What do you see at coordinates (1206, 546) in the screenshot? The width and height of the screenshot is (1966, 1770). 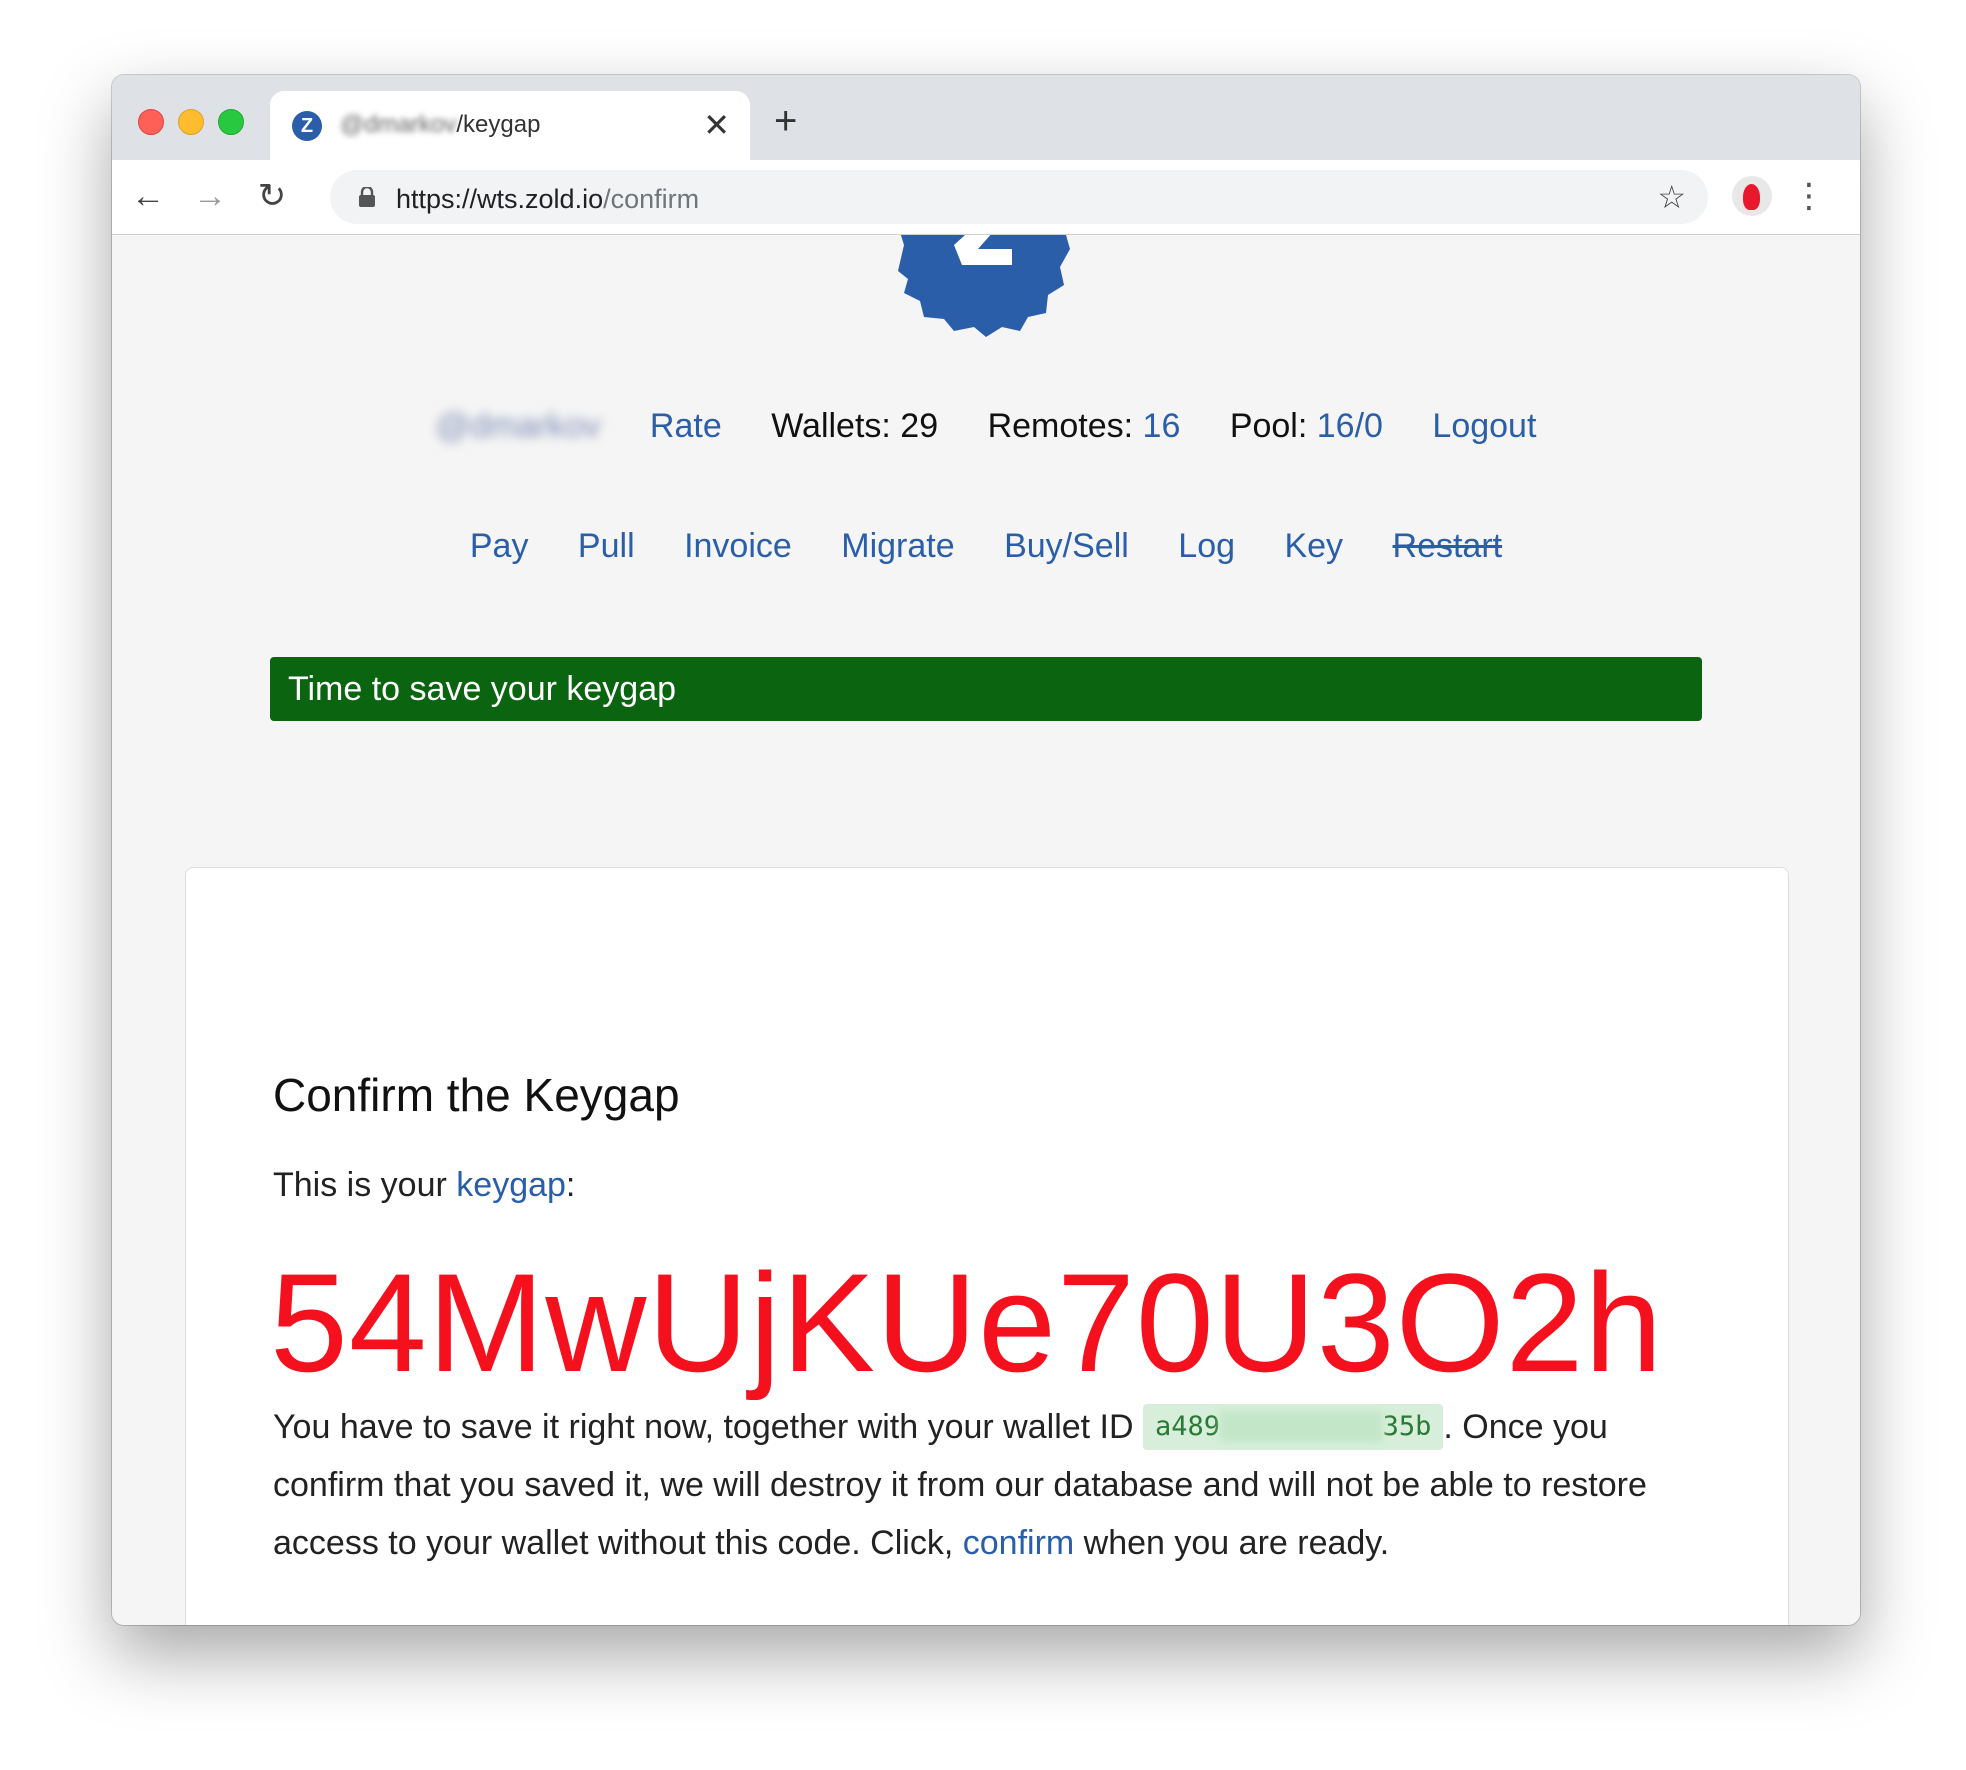 I see `menu-item-log: Log` at bounding box center [1206, 546].